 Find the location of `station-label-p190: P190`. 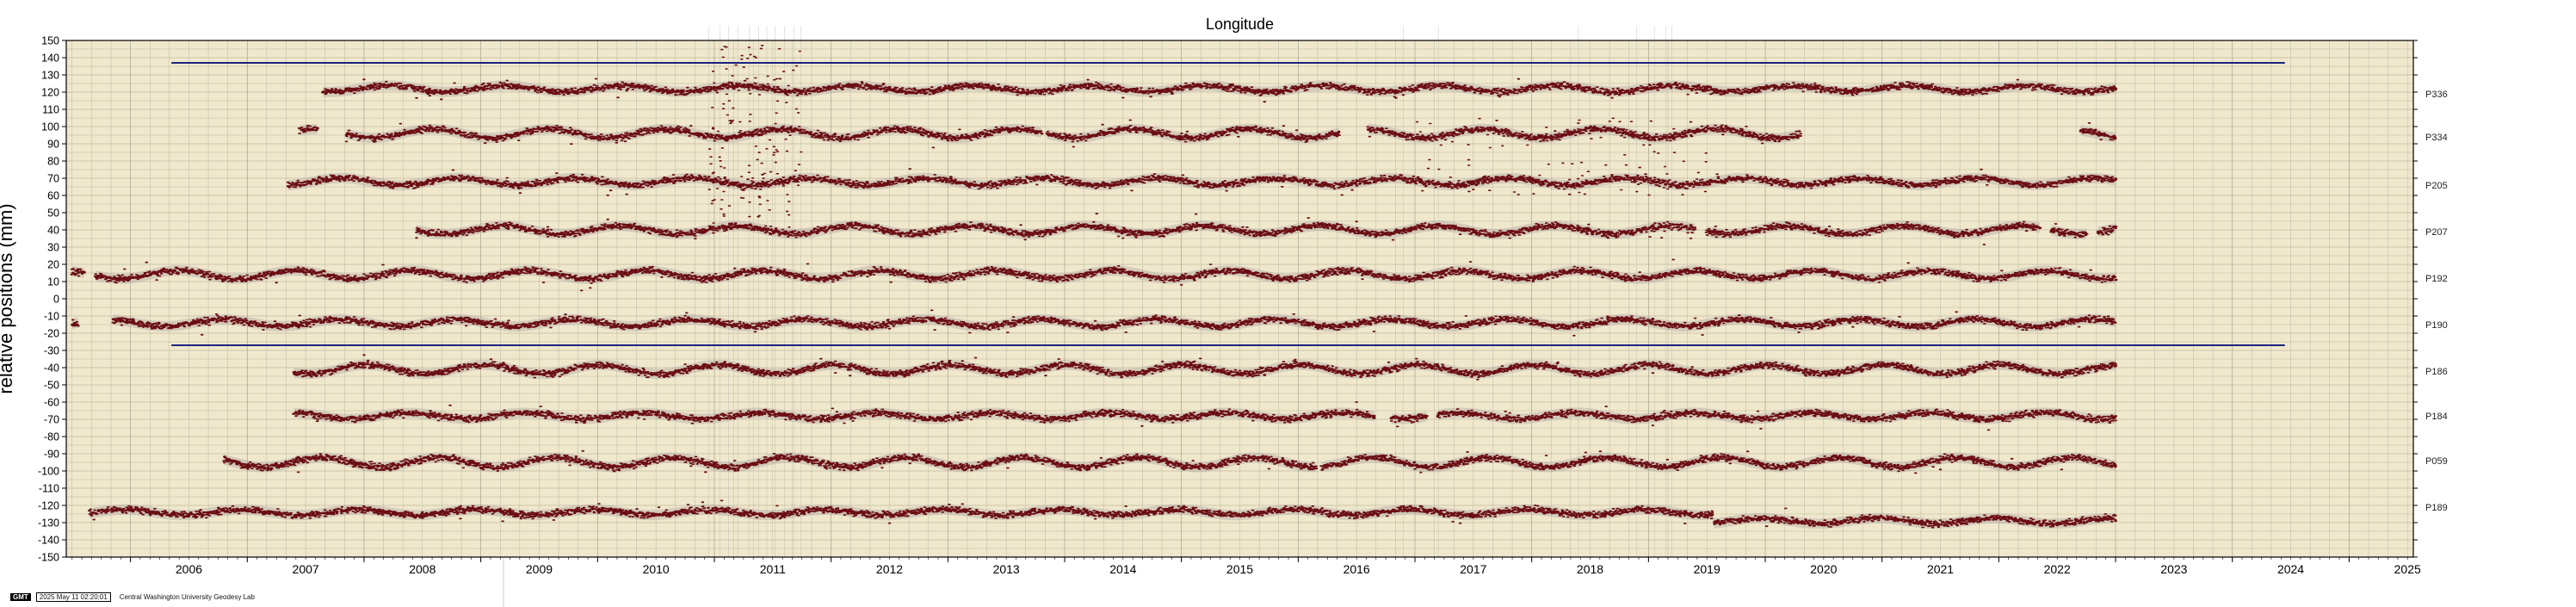

station-label-p190: P190 is located at coordinates (2436, 325).